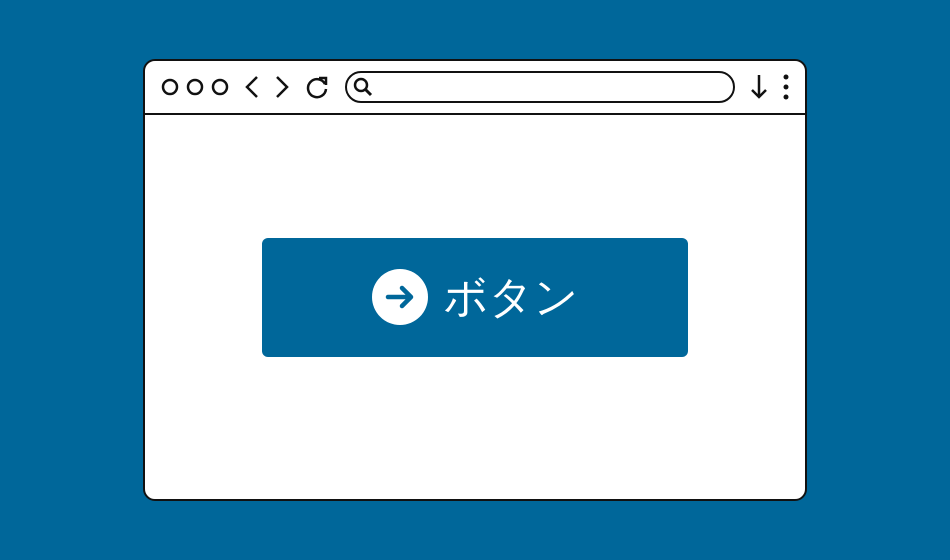  Describe the element at coordinates (759, 87) in the screenshot. I see `download-icon` at that location.